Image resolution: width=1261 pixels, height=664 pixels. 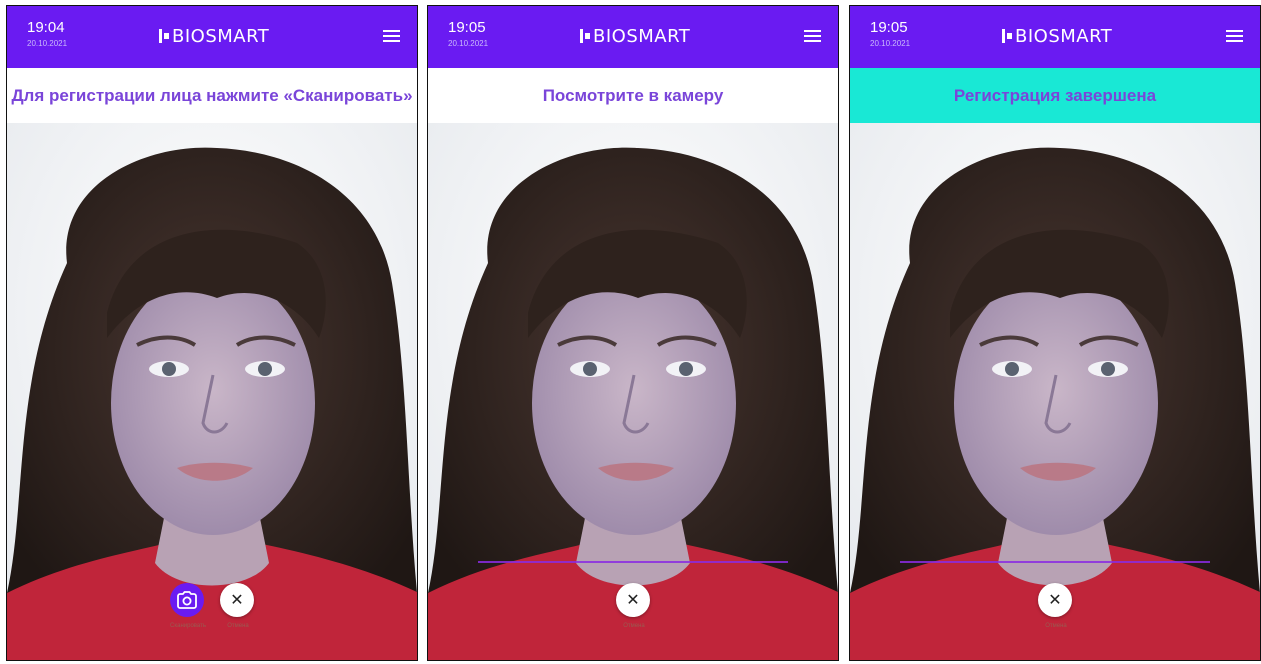 I want to click on clock-time: 19:04, so click(x=46, y=27).